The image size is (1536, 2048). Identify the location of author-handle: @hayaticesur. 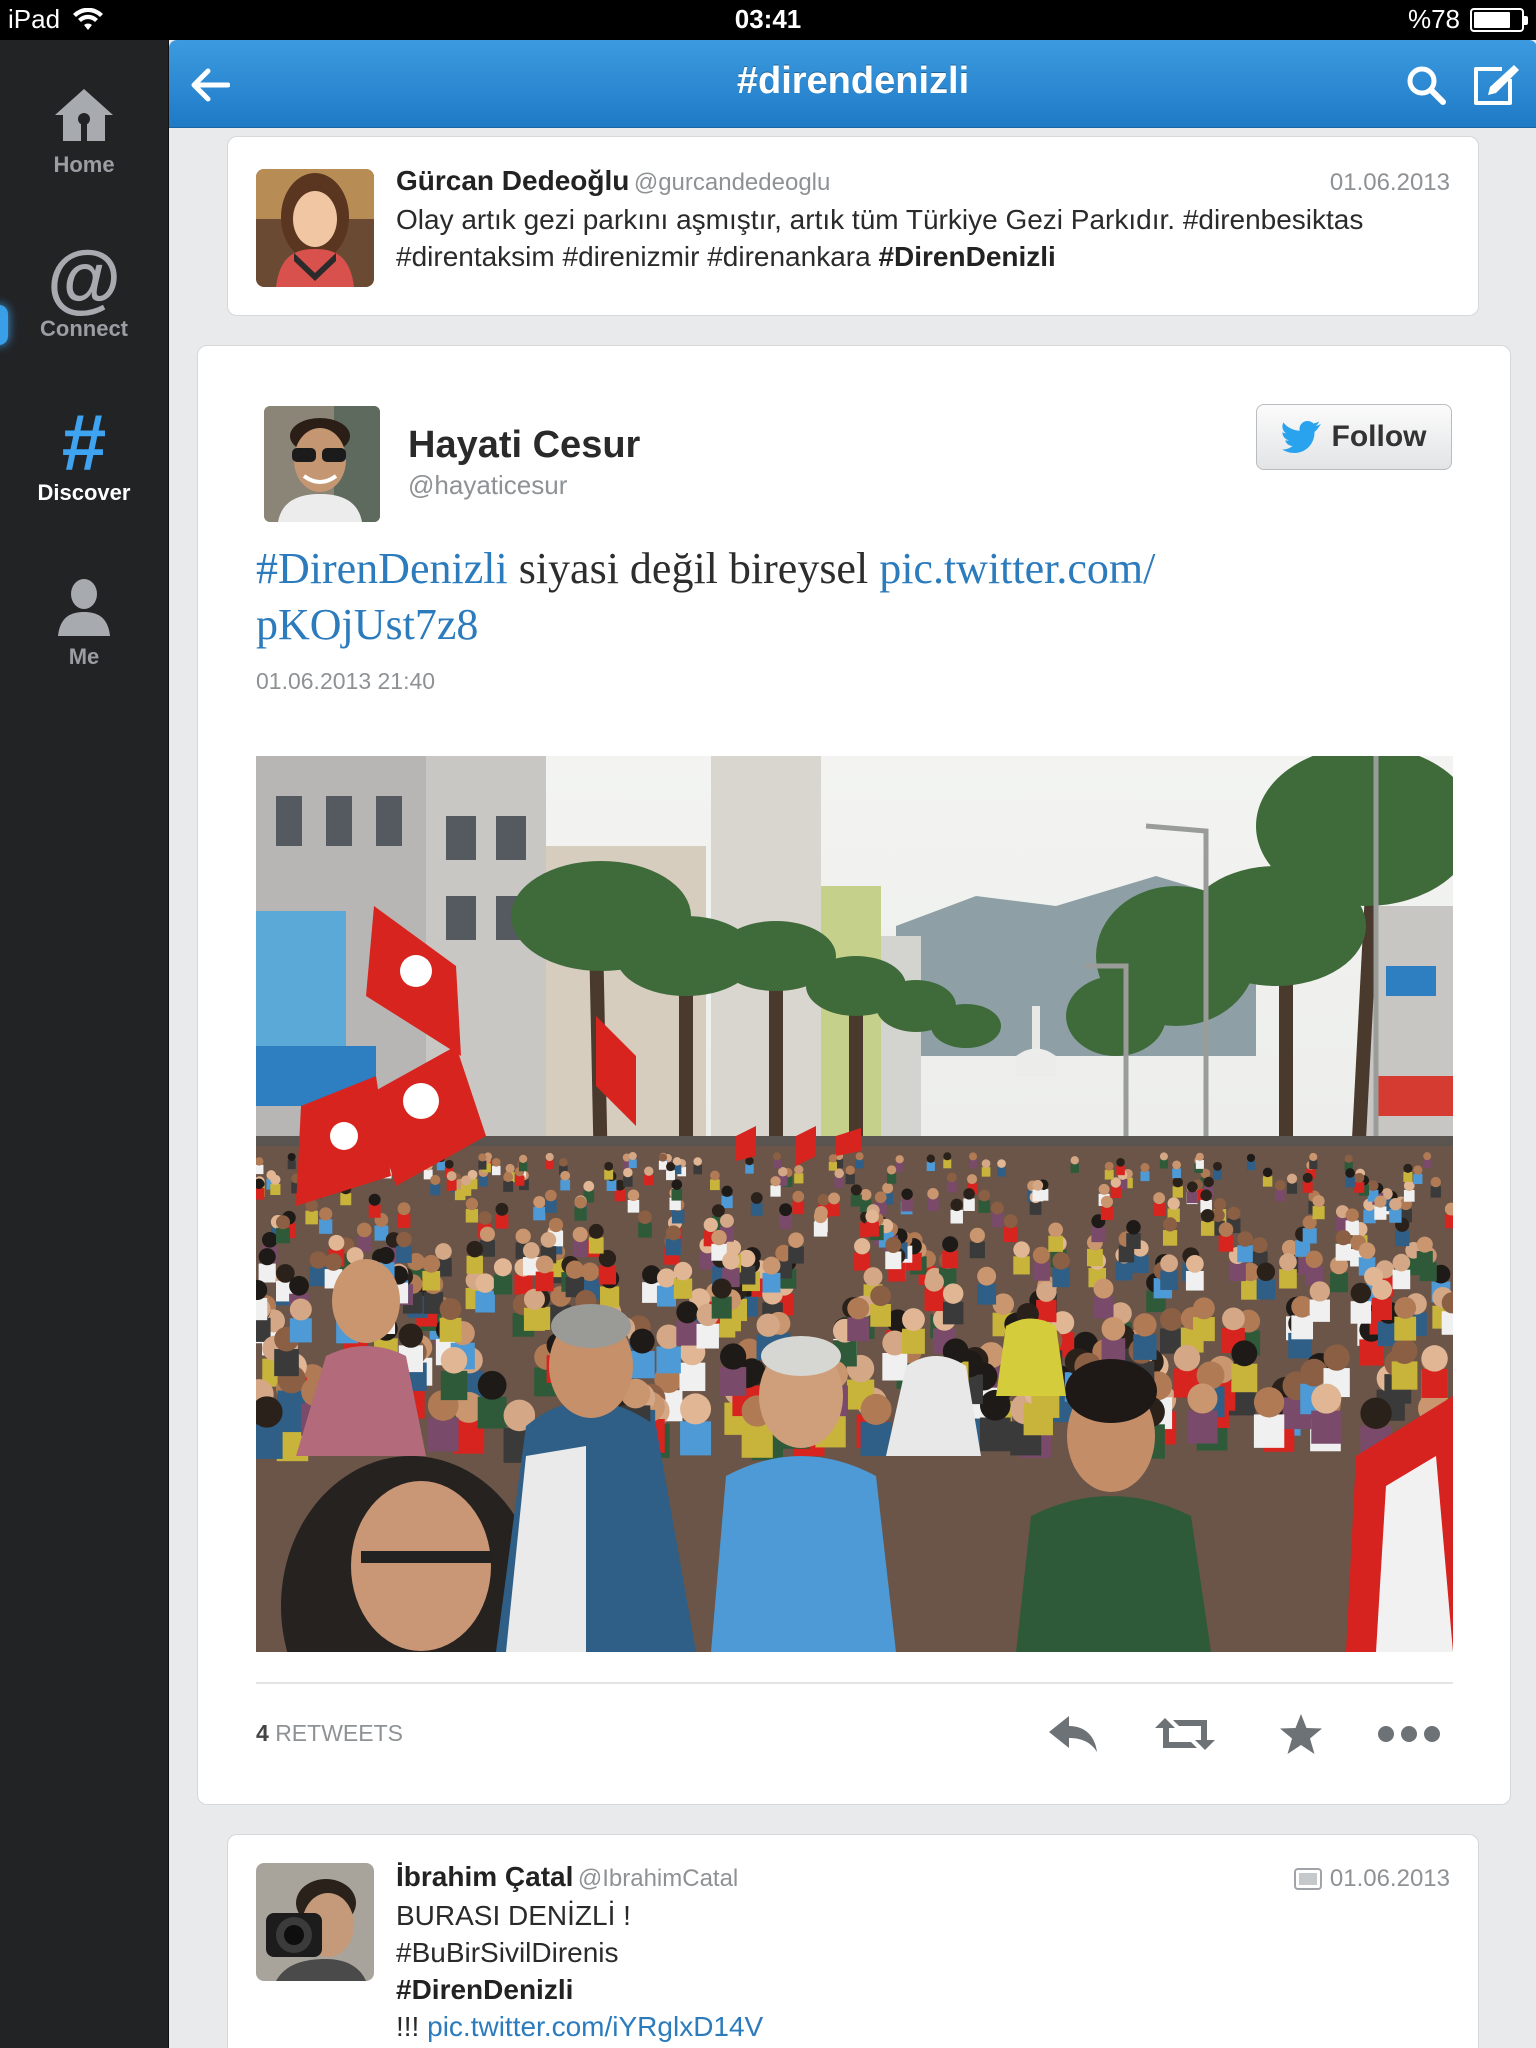
(487, 485).